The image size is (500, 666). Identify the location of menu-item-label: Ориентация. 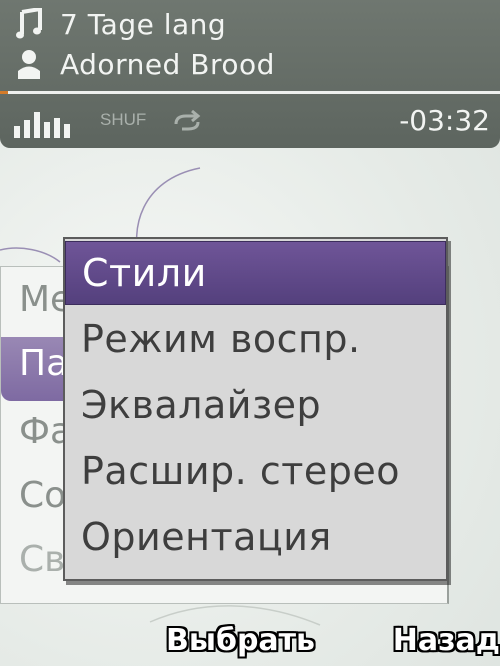
(206, 537).